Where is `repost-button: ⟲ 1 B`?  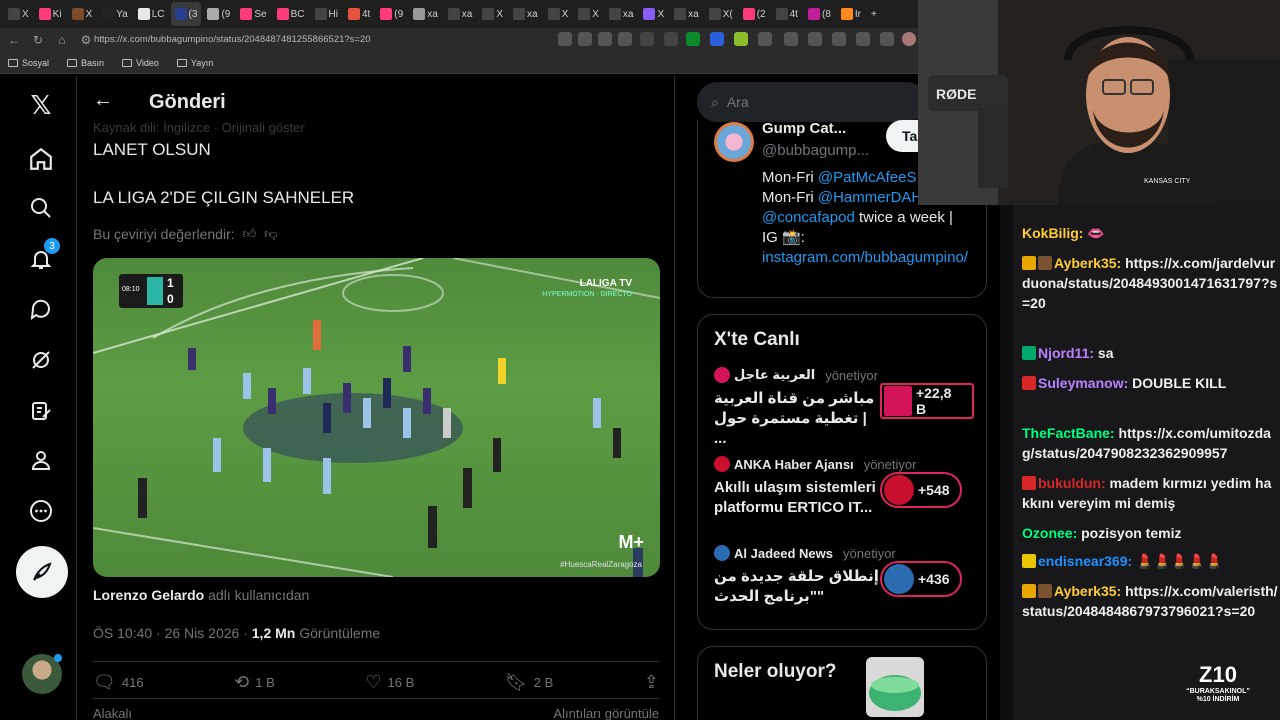 repost-button: ⟲ 1 B is located at coordinates (254, 682).